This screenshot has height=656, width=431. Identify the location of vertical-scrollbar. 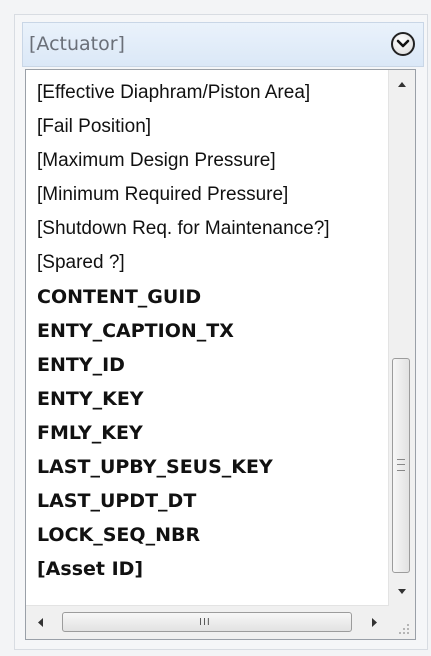
(401, 338).